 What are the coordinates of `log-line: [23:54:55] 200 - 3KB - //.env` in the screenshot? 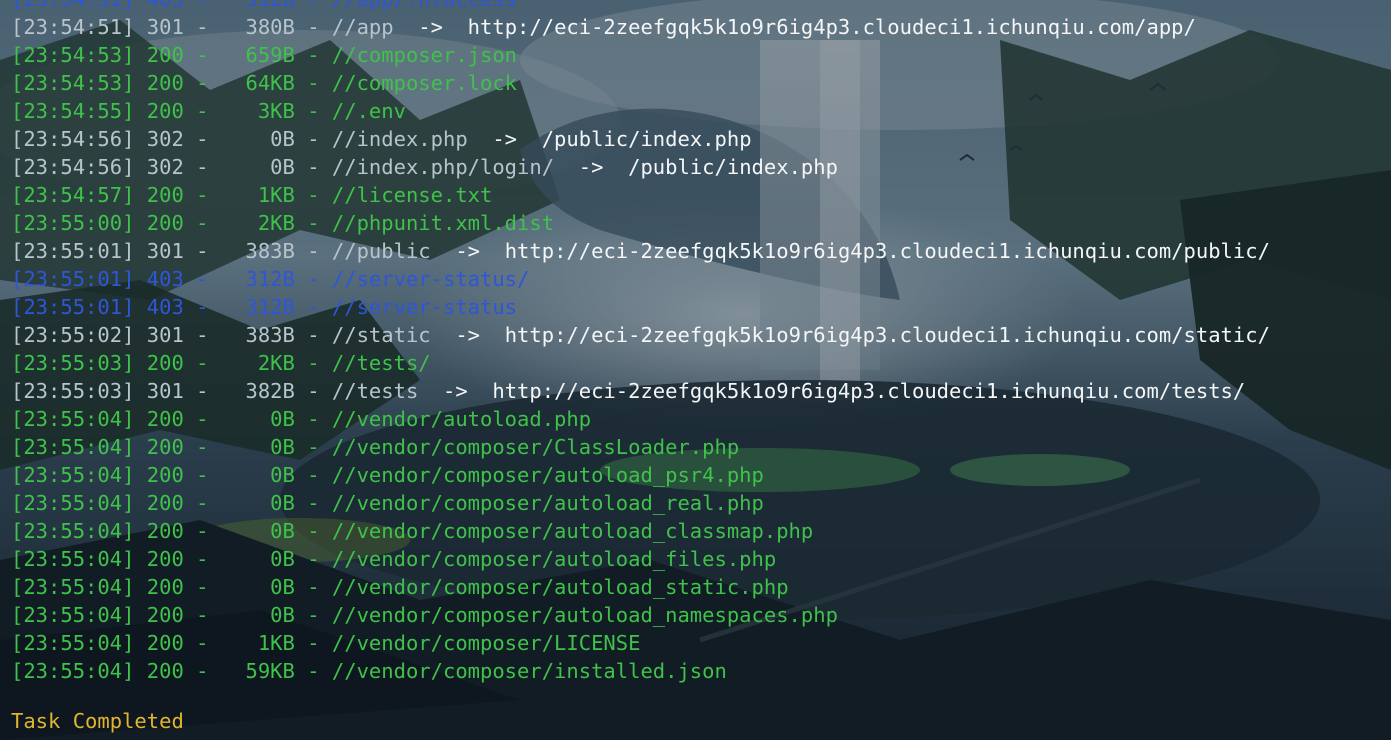 It's located at (640, 111).